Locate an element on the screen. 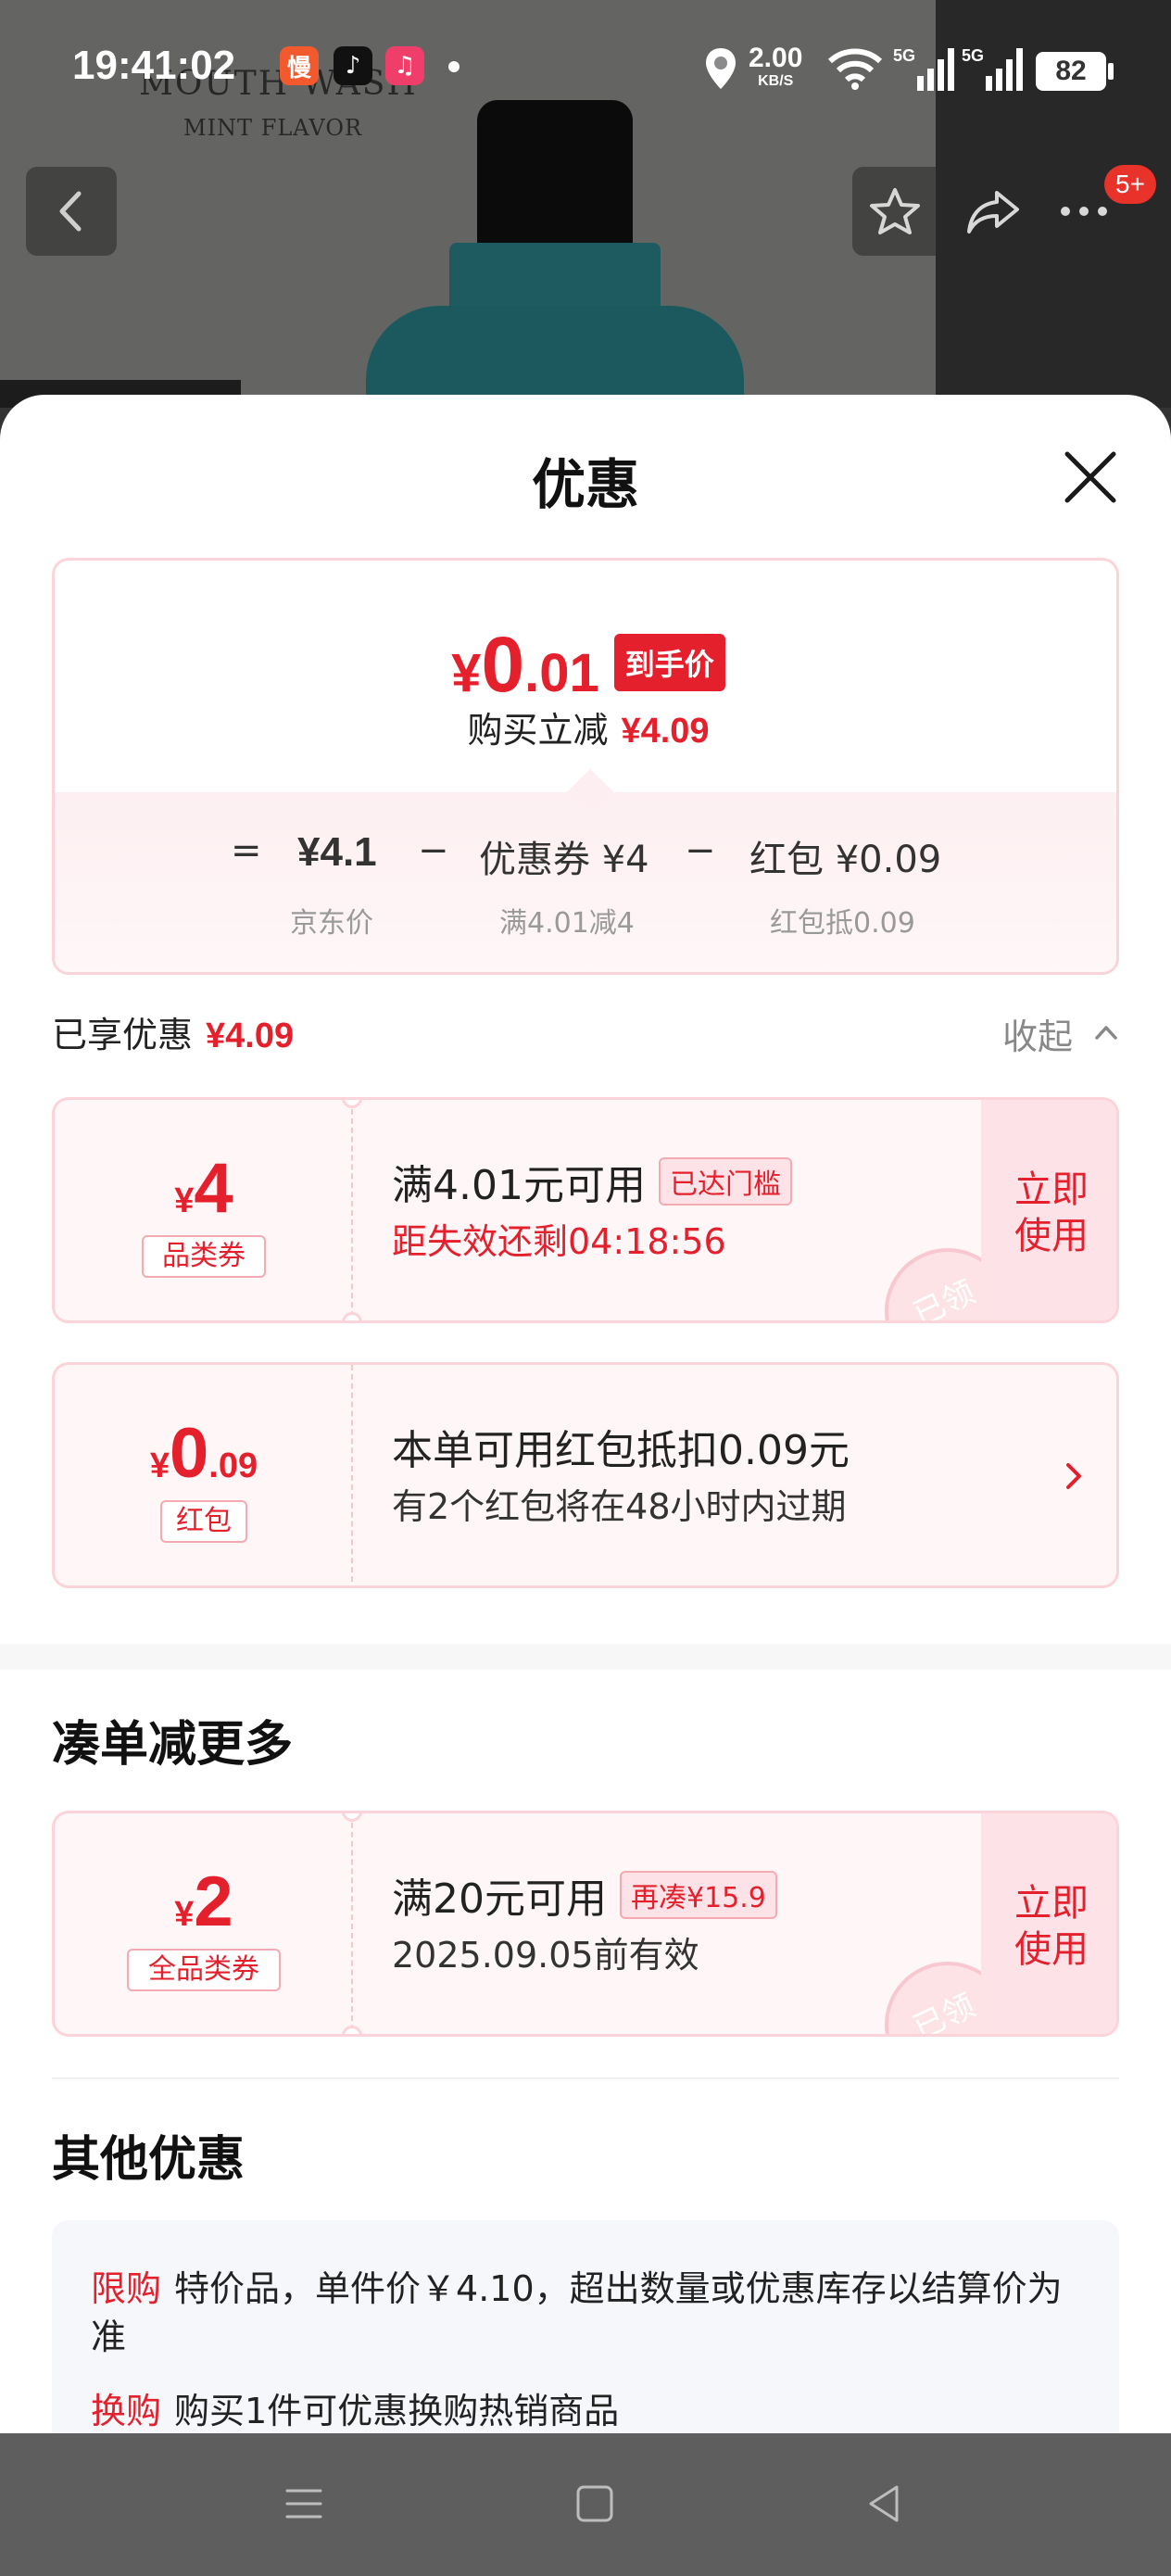  redpacket-amount-area: ¥0.09 红包 is located at coordinates (204, 1475).